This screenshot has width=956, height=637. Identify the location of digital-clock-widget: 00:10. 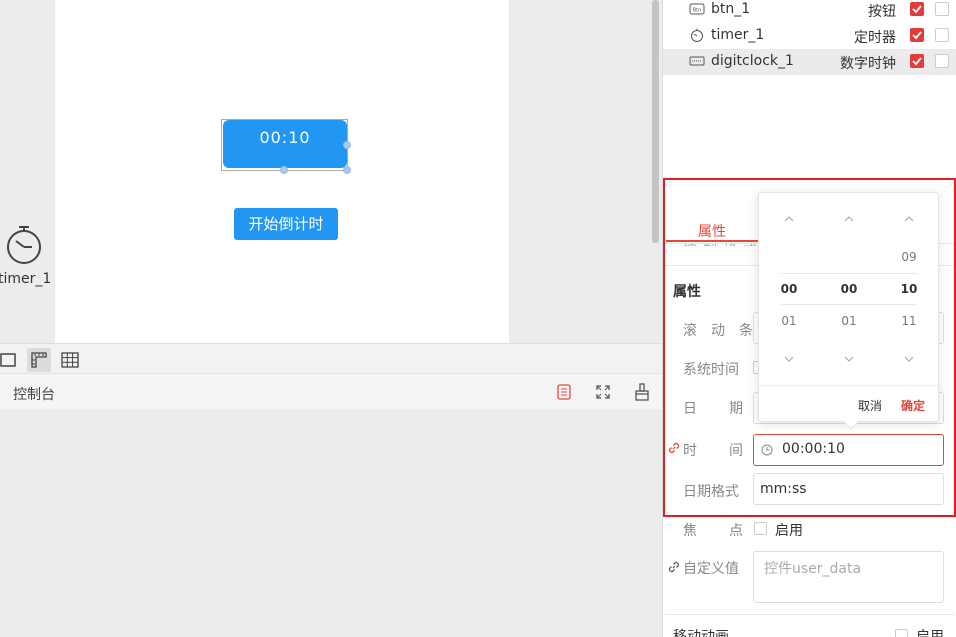
(285, 144).